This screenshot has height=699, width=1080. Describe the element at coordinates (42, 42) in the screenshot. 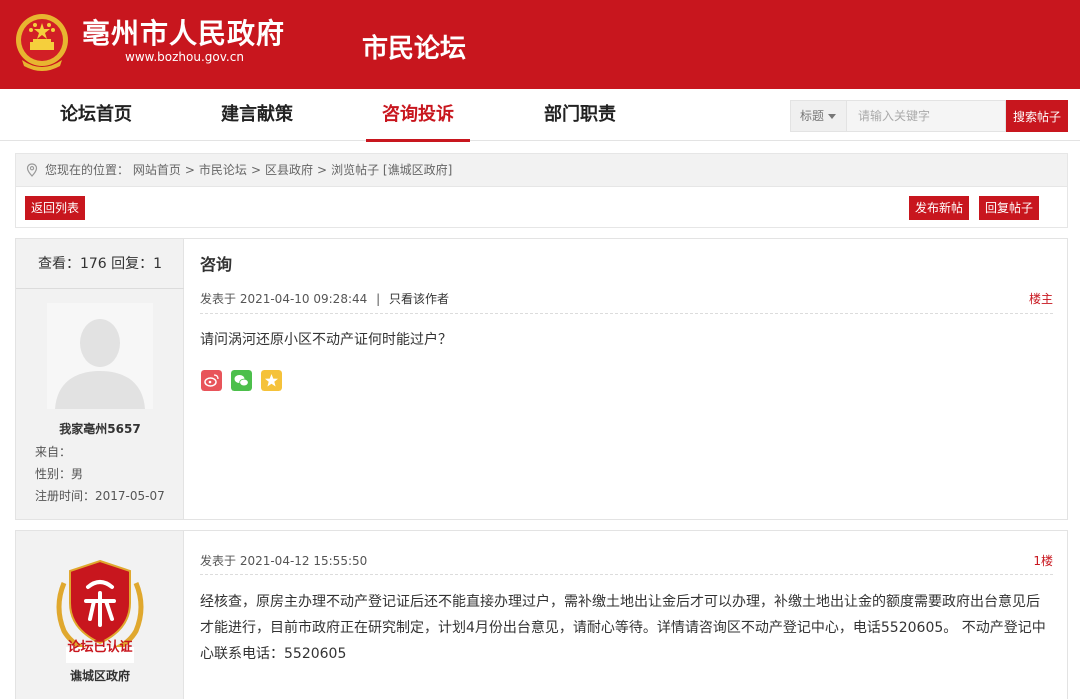

I see `national-emblem-icon` at that location.